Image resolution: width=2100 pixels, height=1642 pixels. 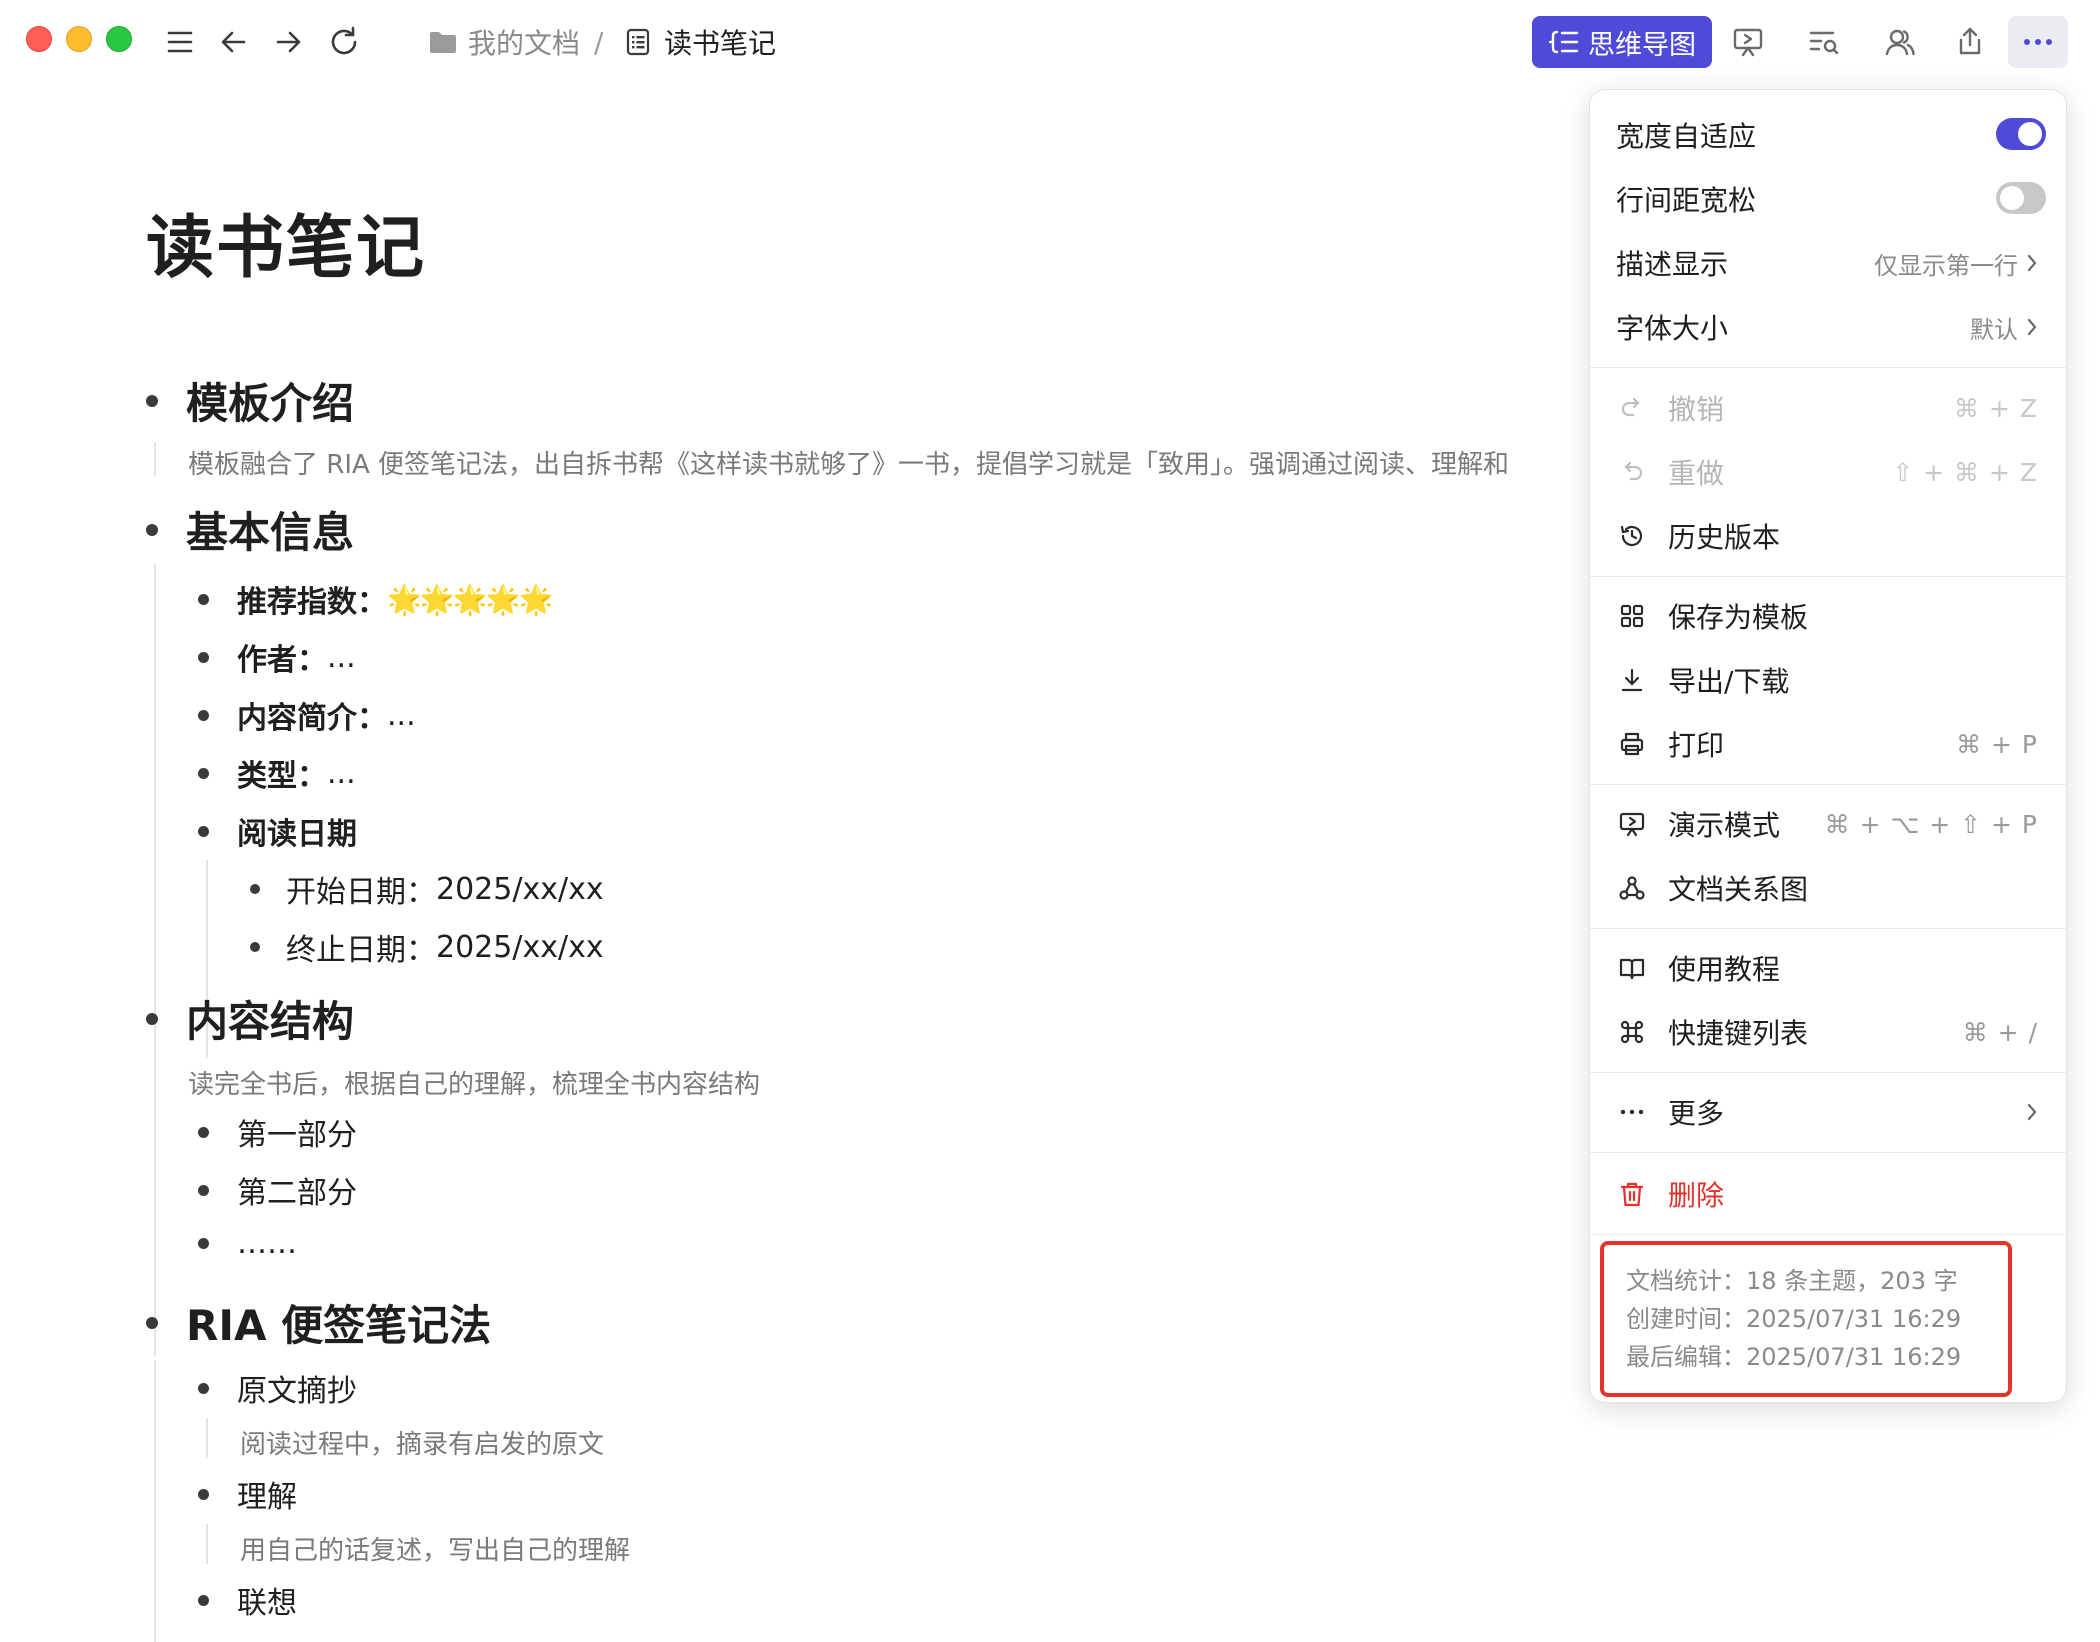 I want to click on book-icon, so click(x=1632, y=968).